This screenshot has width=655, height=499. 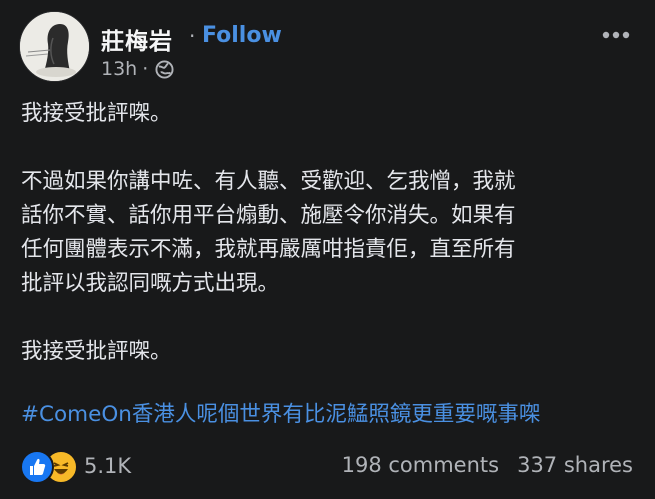 I want to click on more-horizontal-icon, so click(x=616, y=32).